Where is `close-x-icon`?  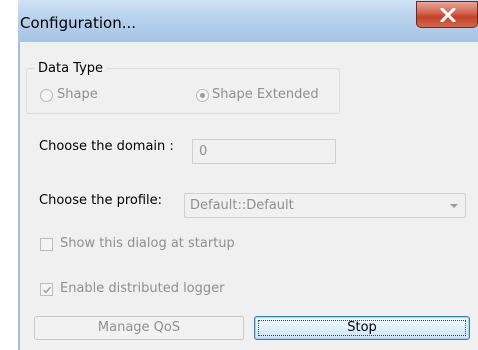 close-x-icon is located at coordinates (448, 15).